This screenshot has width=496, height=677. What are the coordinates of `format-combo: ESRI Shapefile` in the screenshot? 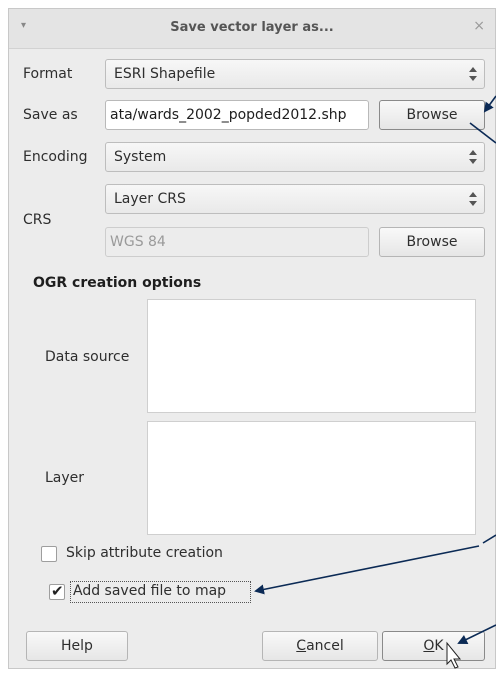 It's located at (295, 74).